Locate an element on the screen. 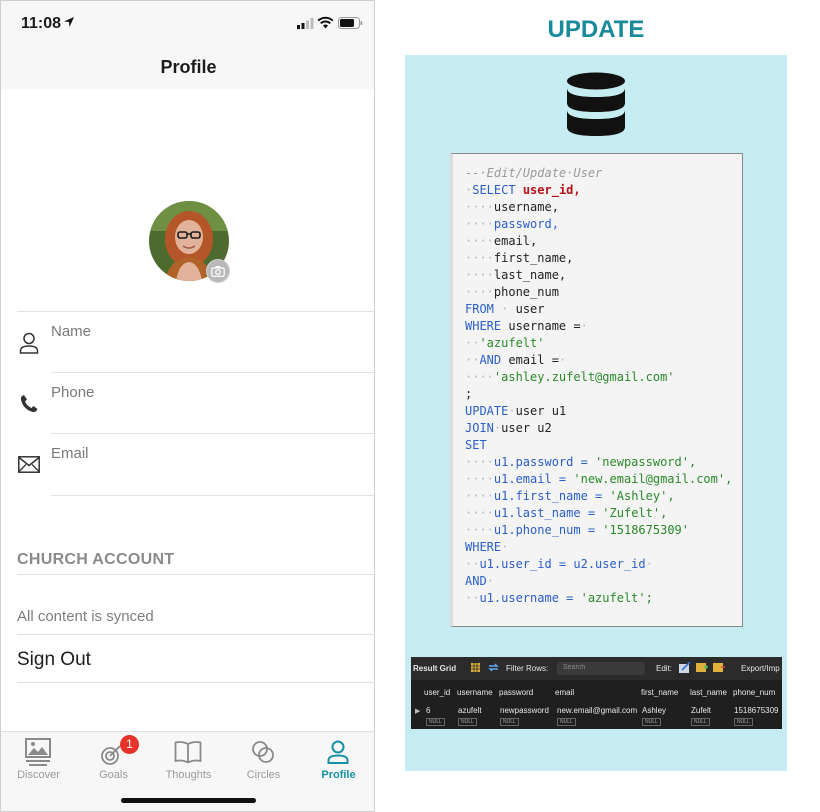  battery-icon is located at coordinates (350, 23).